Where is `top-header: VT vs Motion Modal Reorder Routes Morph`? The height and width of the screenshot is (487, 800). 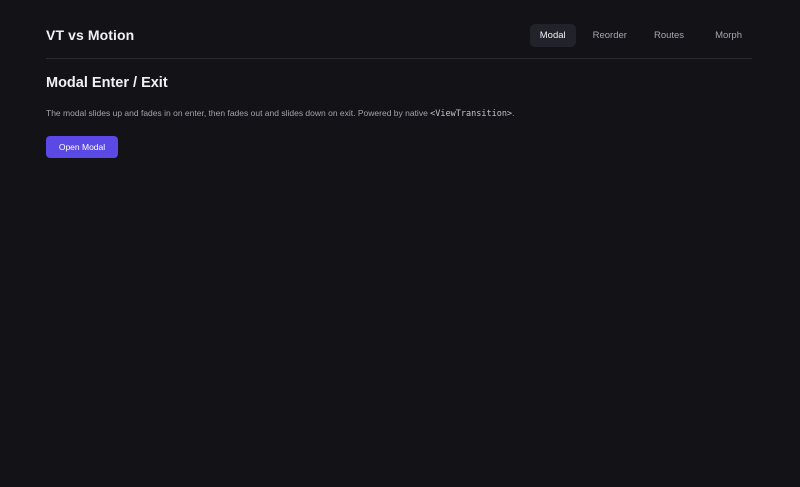
top-header: VT vs Motion Modal Reorder Routes Morph is located at coordinates (399, 29).